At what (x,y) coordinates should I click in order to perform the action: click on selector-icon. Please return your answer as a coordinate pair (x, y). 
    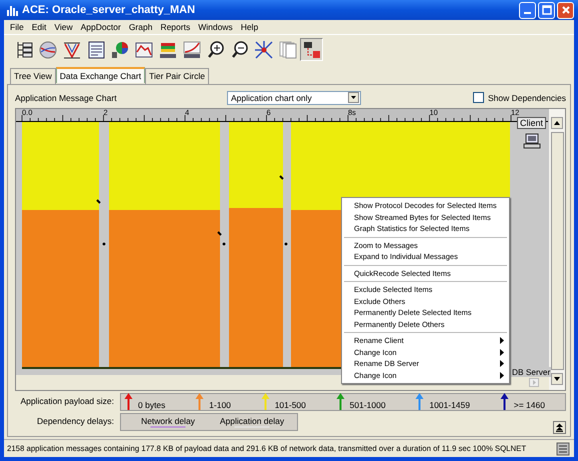
    Looking at the image, I should click on (312, 50).